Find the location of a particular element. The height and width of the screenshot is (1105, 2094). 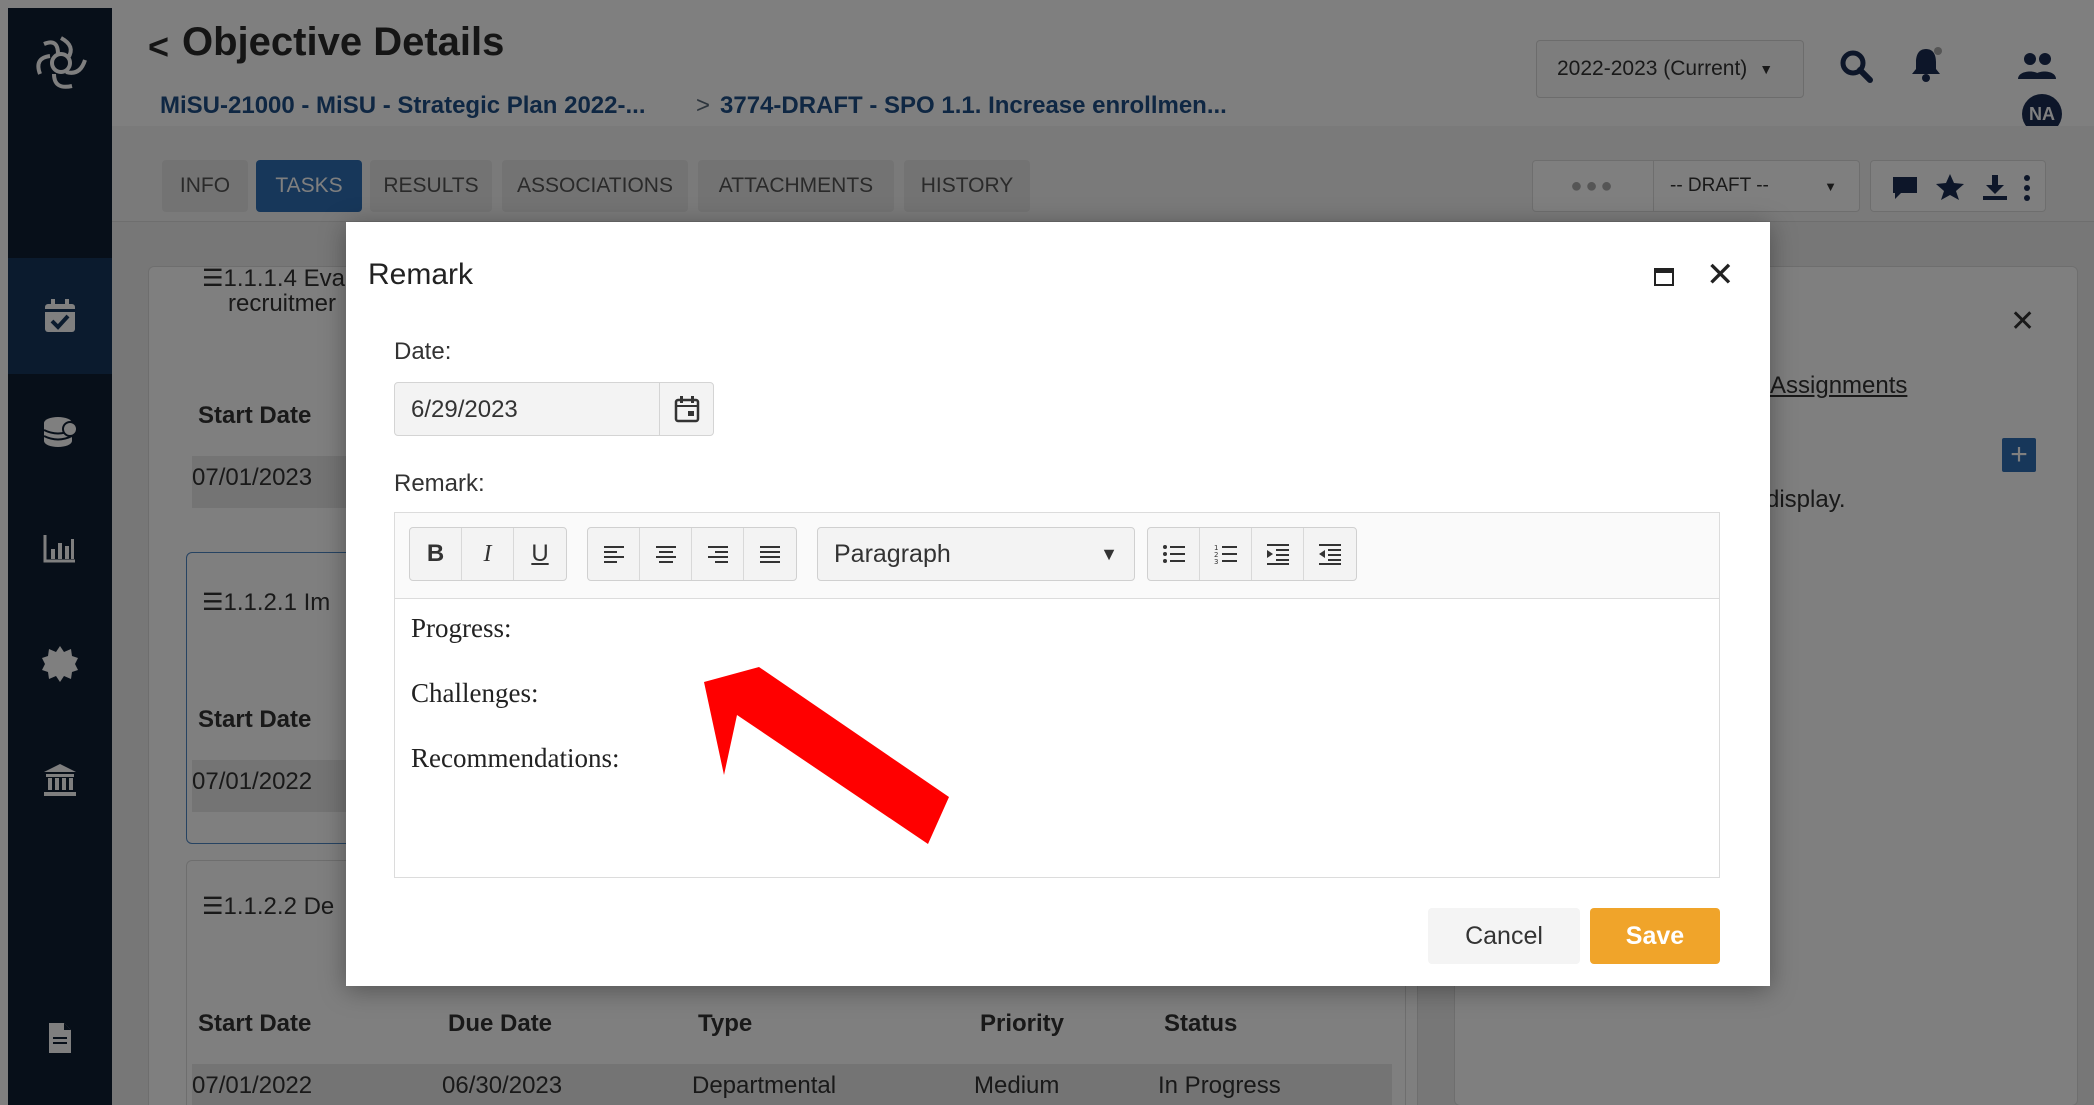

paragraph-format-select: Paragraph ▼ is located at coordinates (976, 554).